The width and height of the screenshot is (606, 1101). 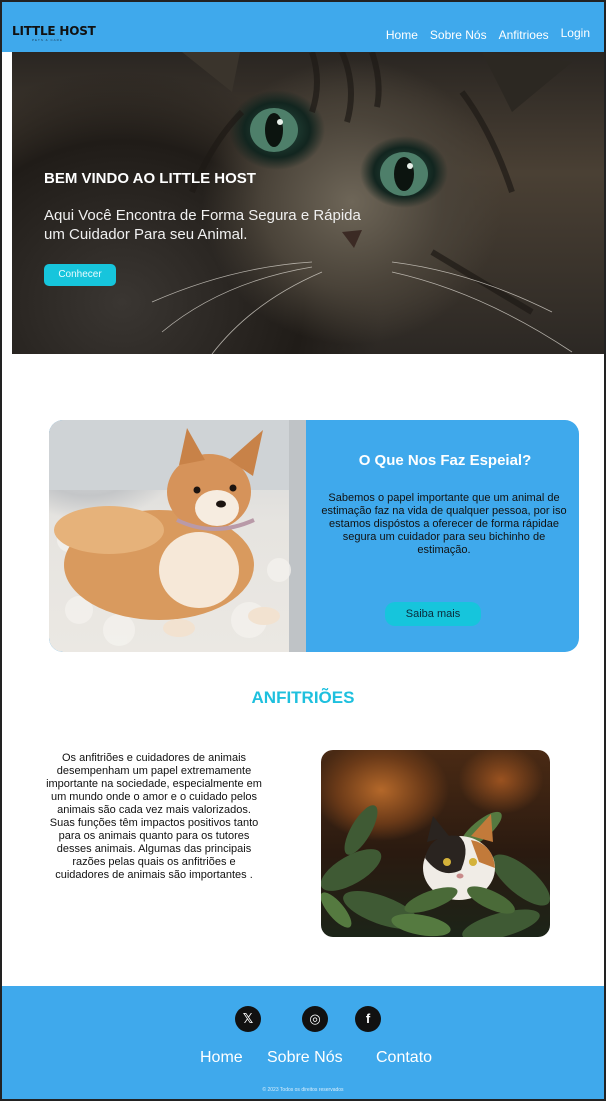 What do you see at coordinates (303, 697) in the screenshot?
I see `anfitrioes-title: ANFITRIÕES` at bounding box center [303, 697].